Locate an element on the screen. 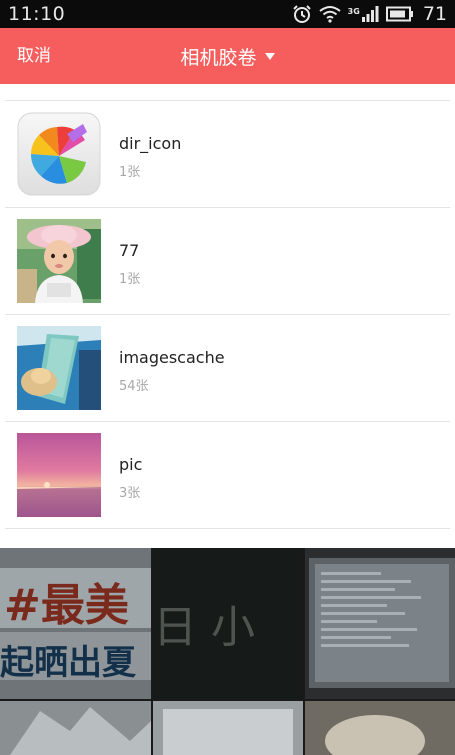  album-name: imagescache is located at coordinates (172, 357).